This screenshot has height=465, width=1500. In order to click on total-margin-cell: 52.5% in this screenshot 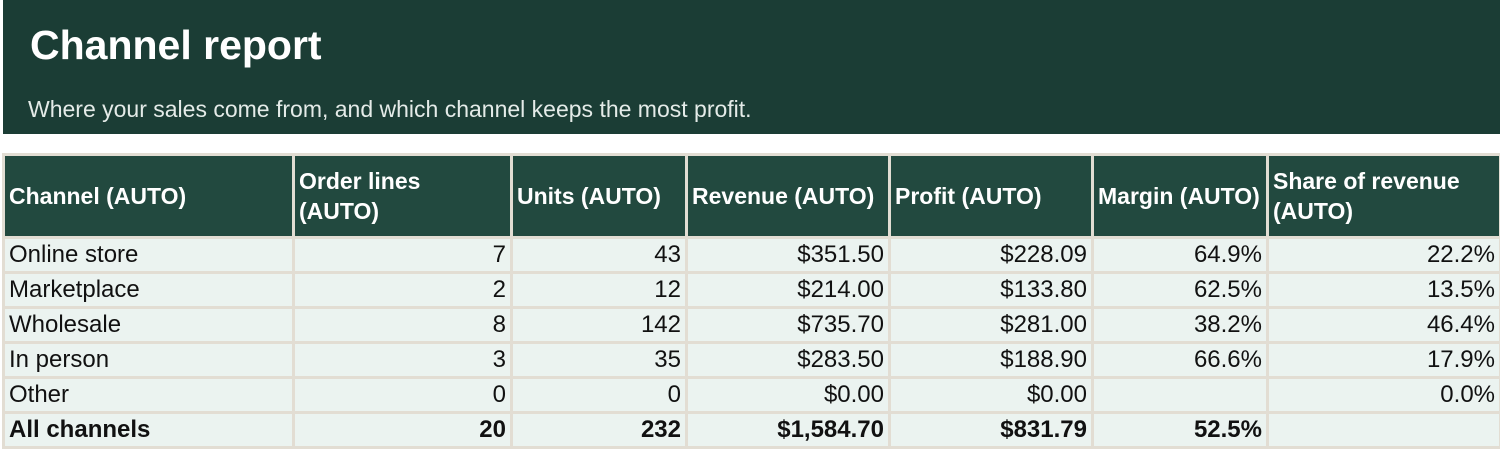, I will do `click(1180, 430)`.